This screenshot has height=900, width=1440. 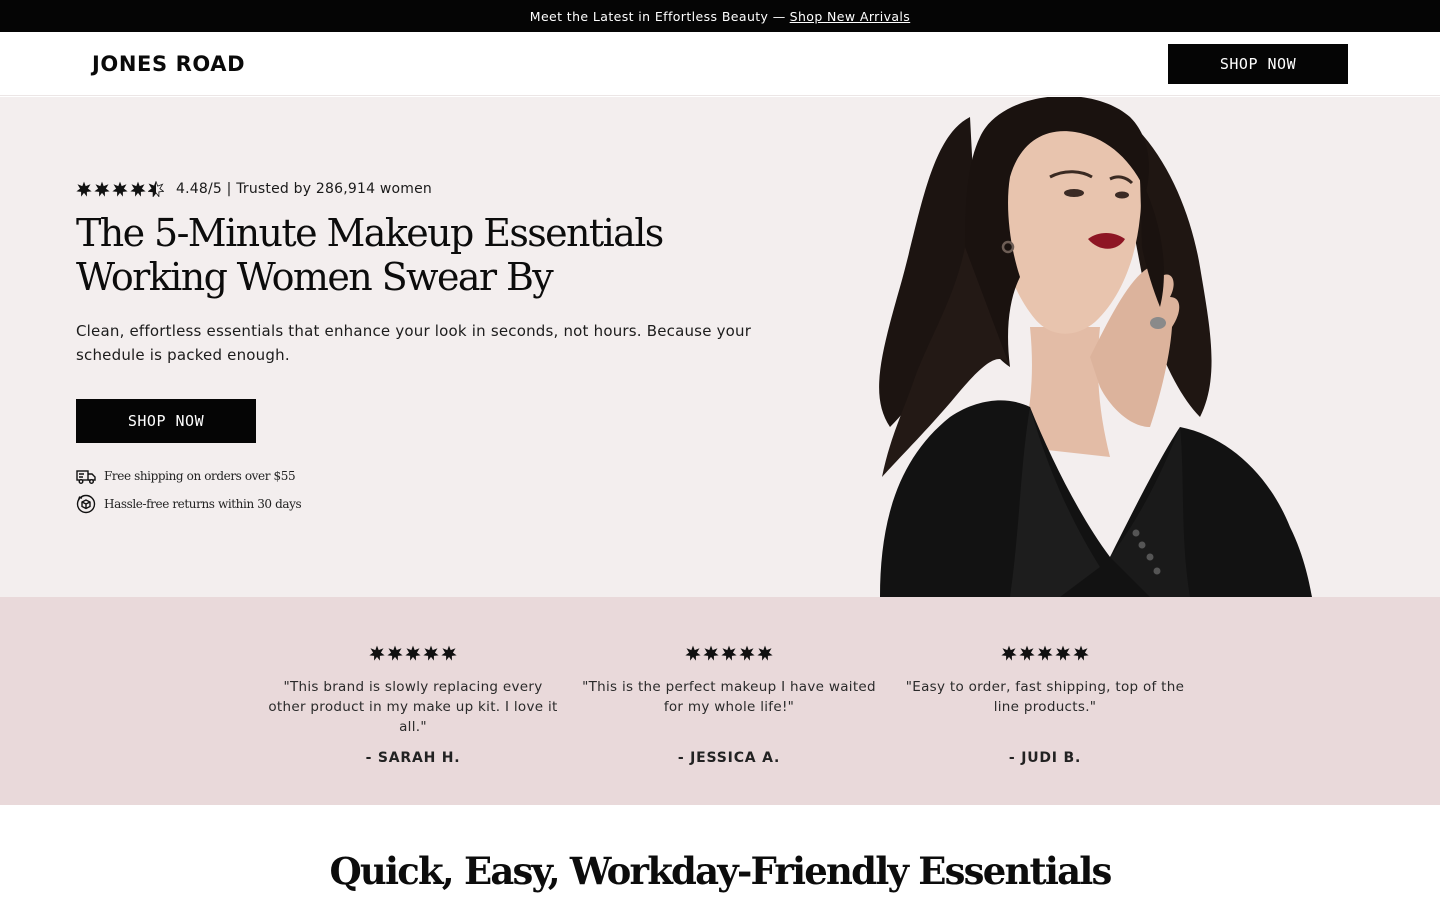 What do you see at coordinates (200, 476) in the screenshot?
I see `perk-text: Free shipping on orders over $55` at bounding box center [200, 476].